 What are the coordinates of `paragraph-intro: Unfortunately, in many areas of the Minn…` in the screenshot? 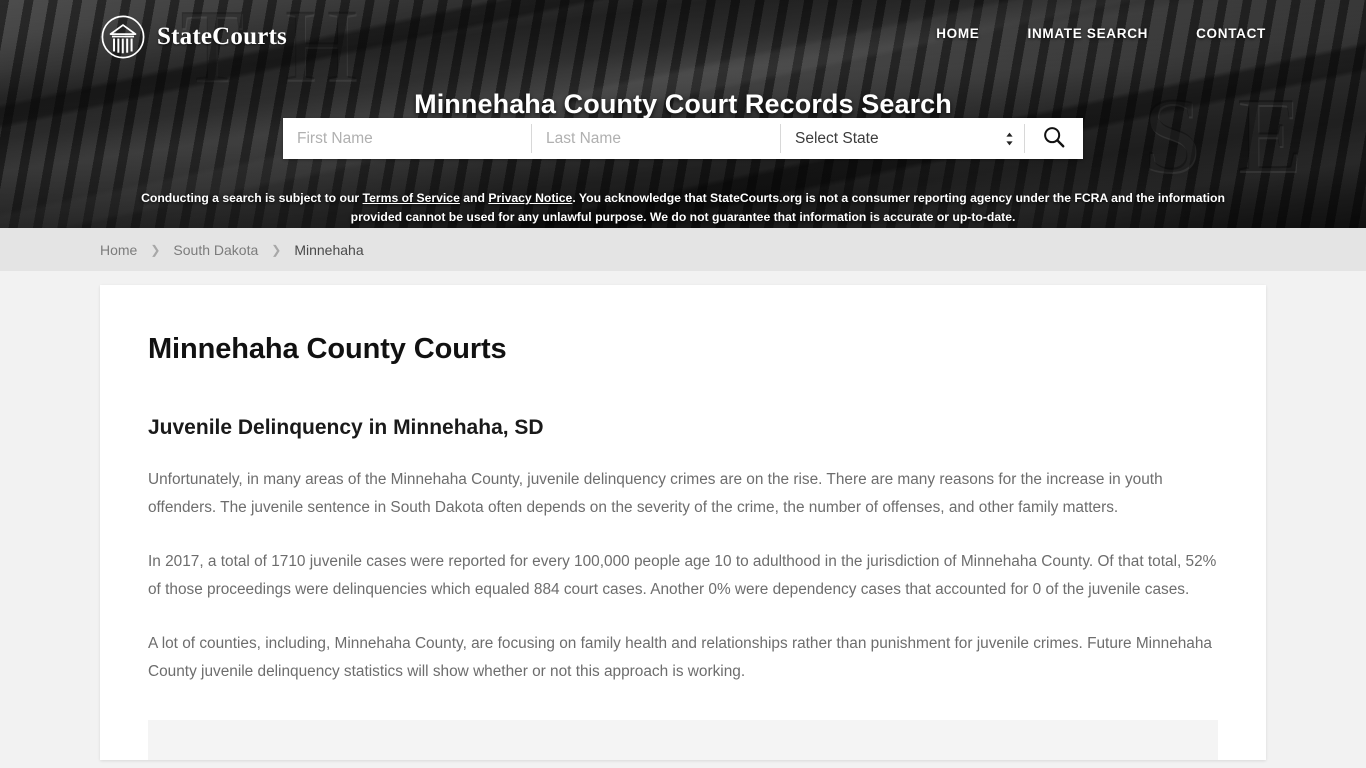 It's located at (655, 493).